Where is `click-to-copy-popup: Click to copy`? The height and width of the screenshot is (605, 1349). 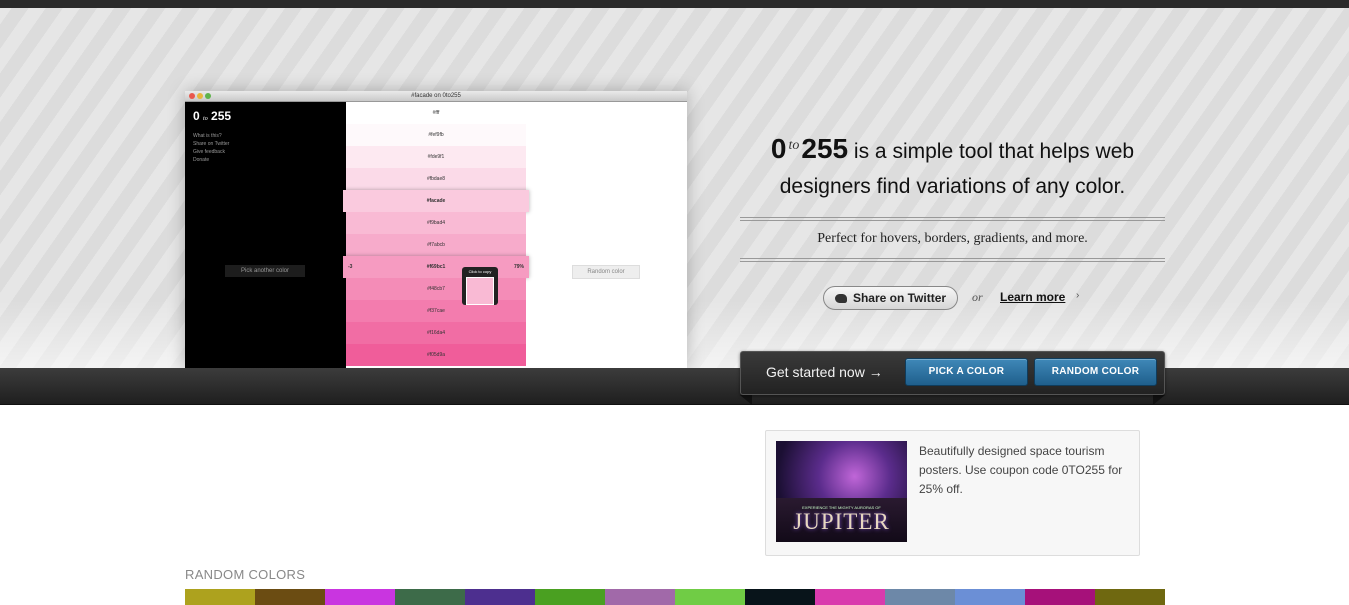 click-to-copy-popup: Click to copy is located at coordinates (480, 286).